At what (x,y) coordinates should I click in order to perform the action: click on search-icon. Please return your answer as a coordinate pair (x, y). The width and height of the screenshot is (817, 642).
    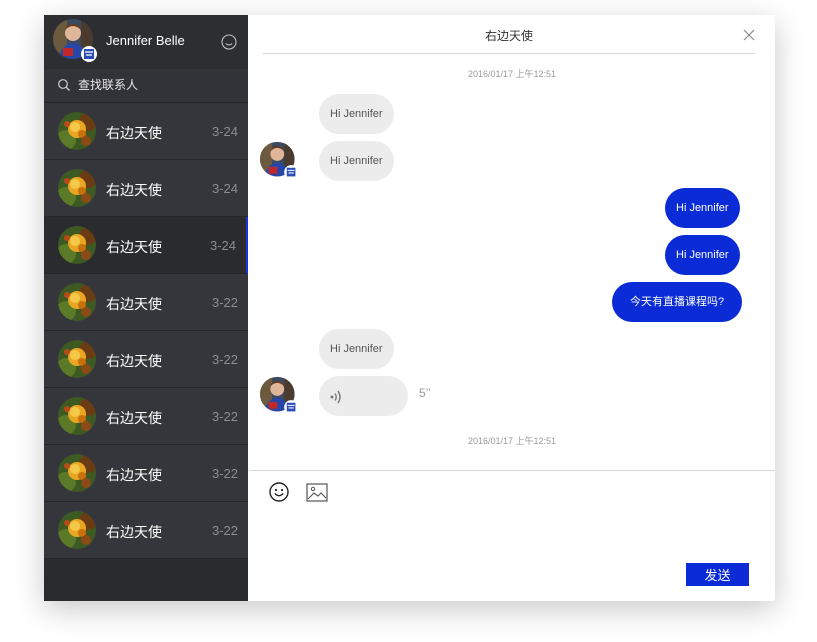
    Looking at the image, I should click on (64, 85).